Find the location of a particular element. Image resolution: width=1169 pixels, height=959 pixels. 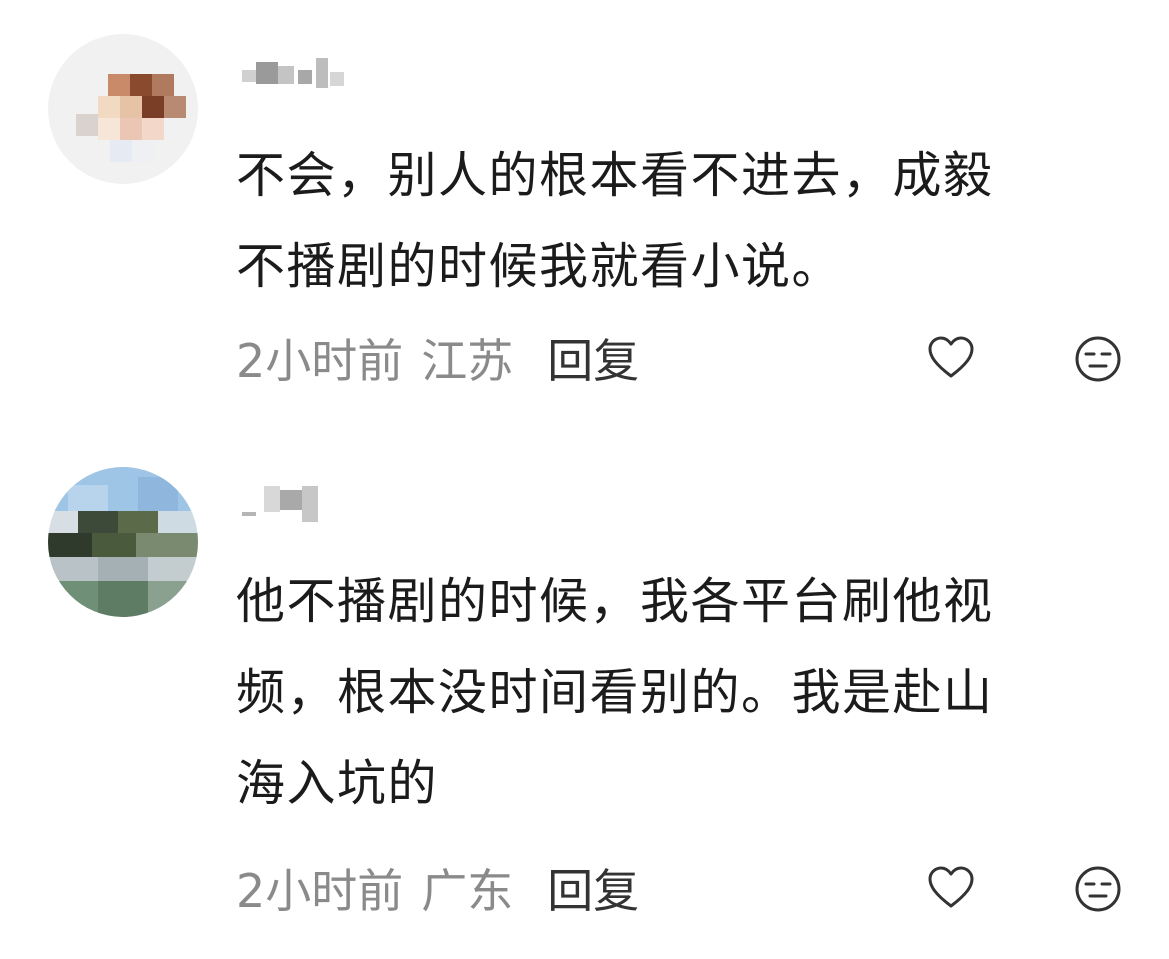

comment-meta: 2小时前 广东 回复 is located at coordinates (437, 888).